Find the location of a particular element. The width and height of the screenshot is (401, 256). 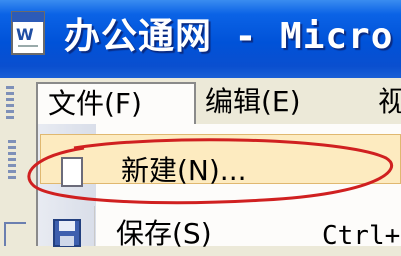

menu-edit: 编辑(E) is located at coordinates (253, 102).